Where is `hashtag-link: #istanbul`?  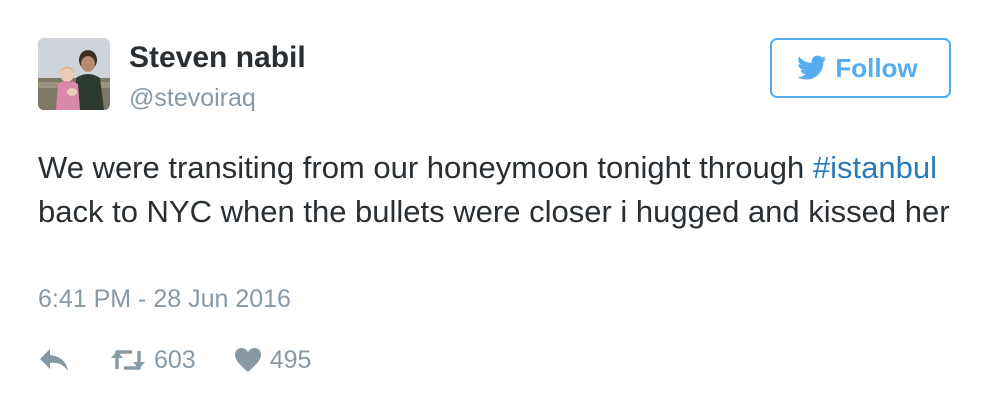 hashtag-link: #istanbul is located at coordinates (875, 167).